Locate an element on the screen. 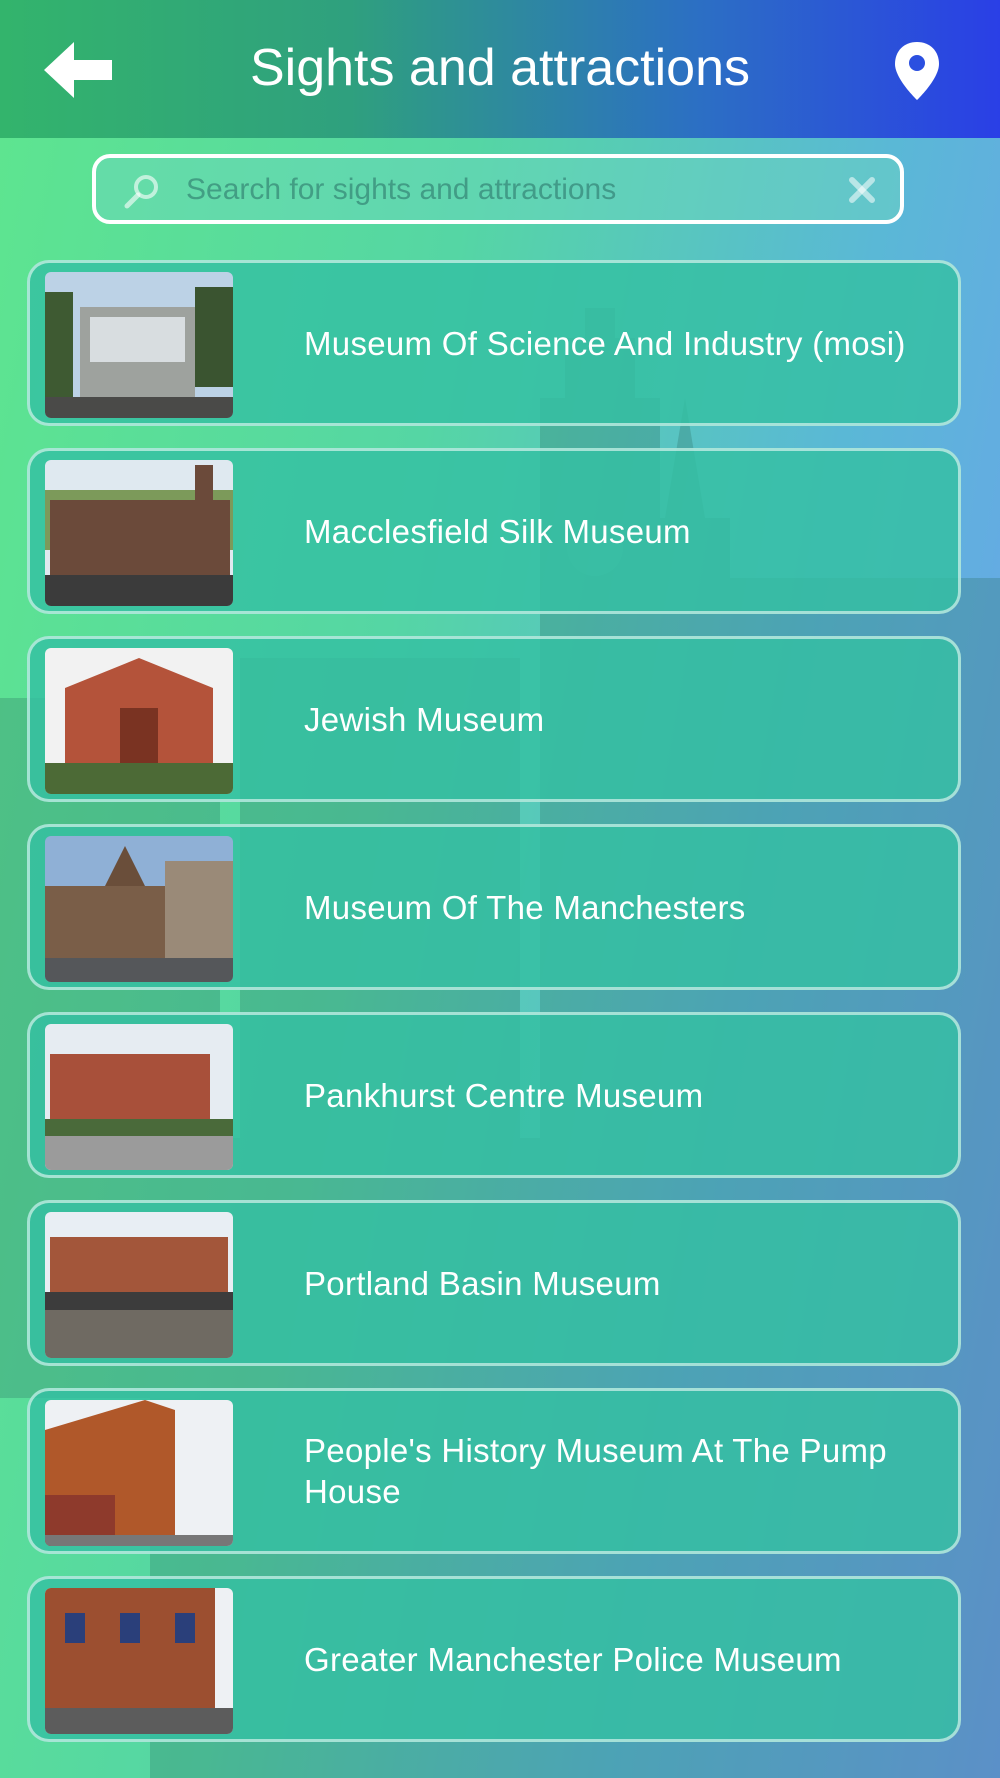 The height and width of the screenshot is (1778, 1000). list-item: Macclesfield Silk Museum is located at coordinates (494, 531).